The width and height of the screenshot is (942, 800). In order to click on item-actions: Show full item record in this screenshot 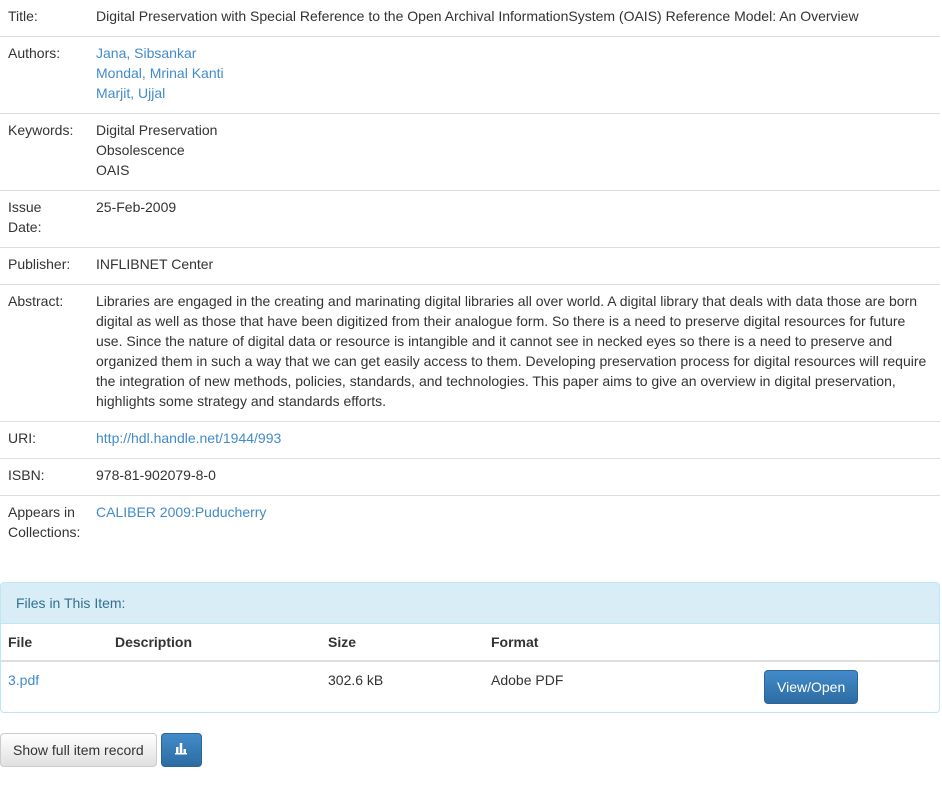, I will do `click(470, 750)`.